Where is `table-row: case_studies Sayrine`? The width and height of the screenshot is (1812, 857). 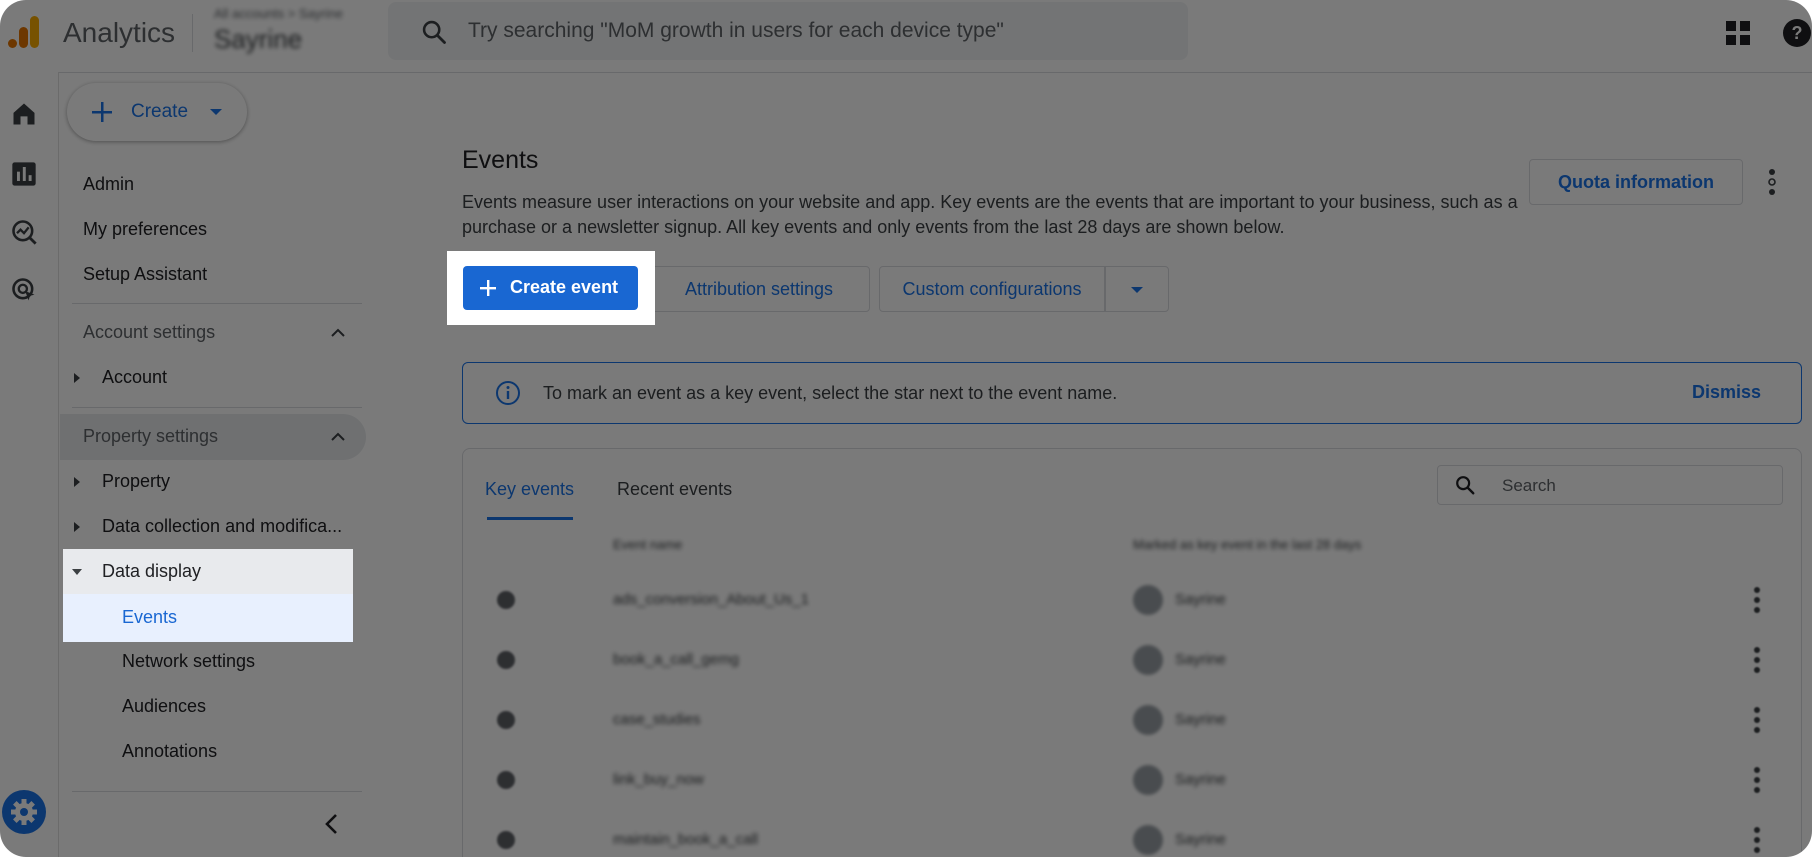
table-row: case_studies Sayrine is located at coordinates (1132, 719).